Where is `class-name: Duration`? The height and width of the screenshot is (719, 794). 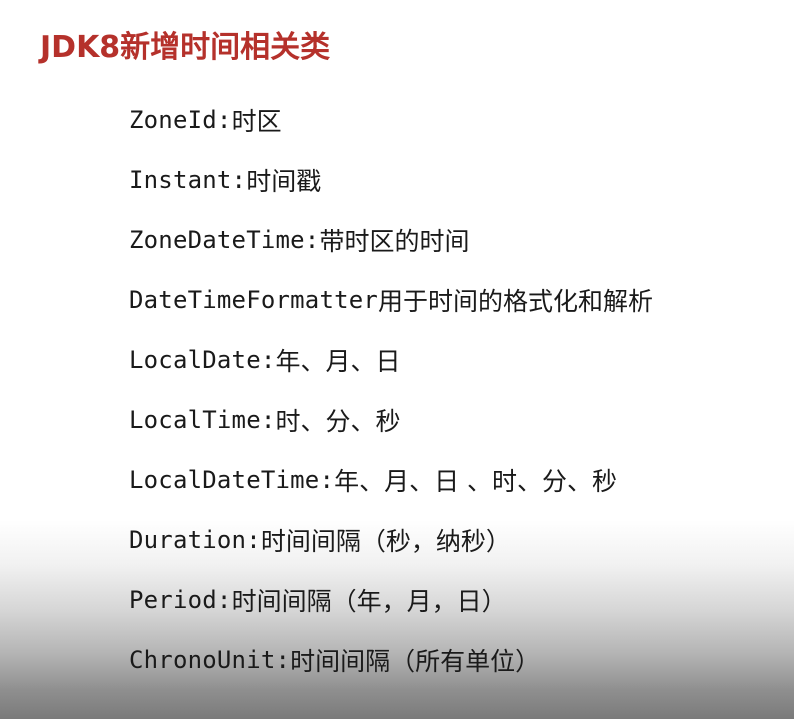
class-name: Duration is located at coordinates (188, 540).